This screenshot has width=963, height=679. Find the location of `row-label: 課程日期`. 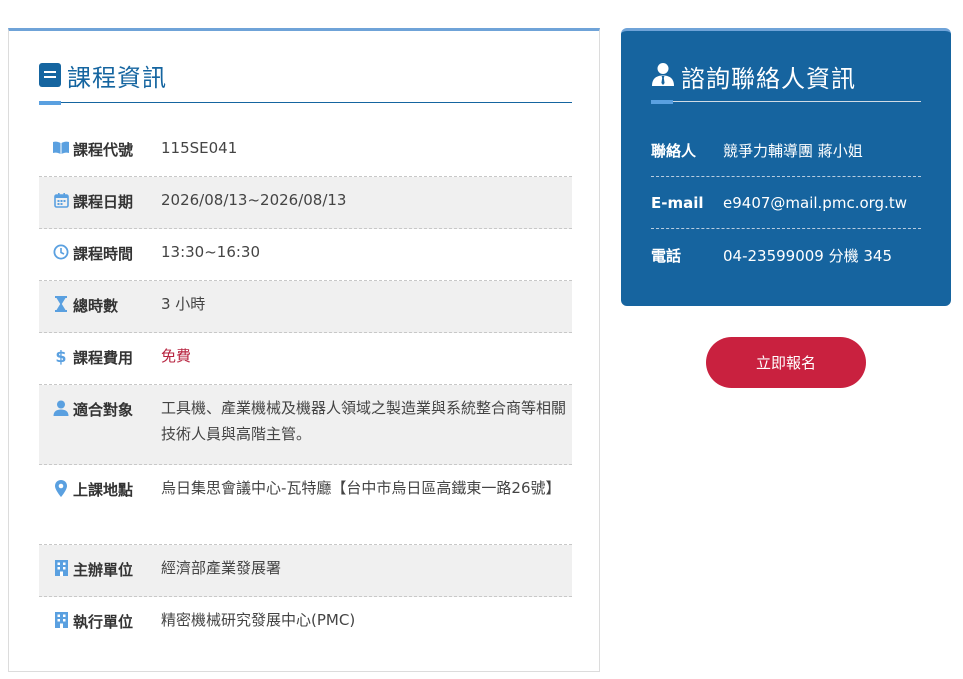

row-label: 課程日期 is located at coordinates (103, 202).